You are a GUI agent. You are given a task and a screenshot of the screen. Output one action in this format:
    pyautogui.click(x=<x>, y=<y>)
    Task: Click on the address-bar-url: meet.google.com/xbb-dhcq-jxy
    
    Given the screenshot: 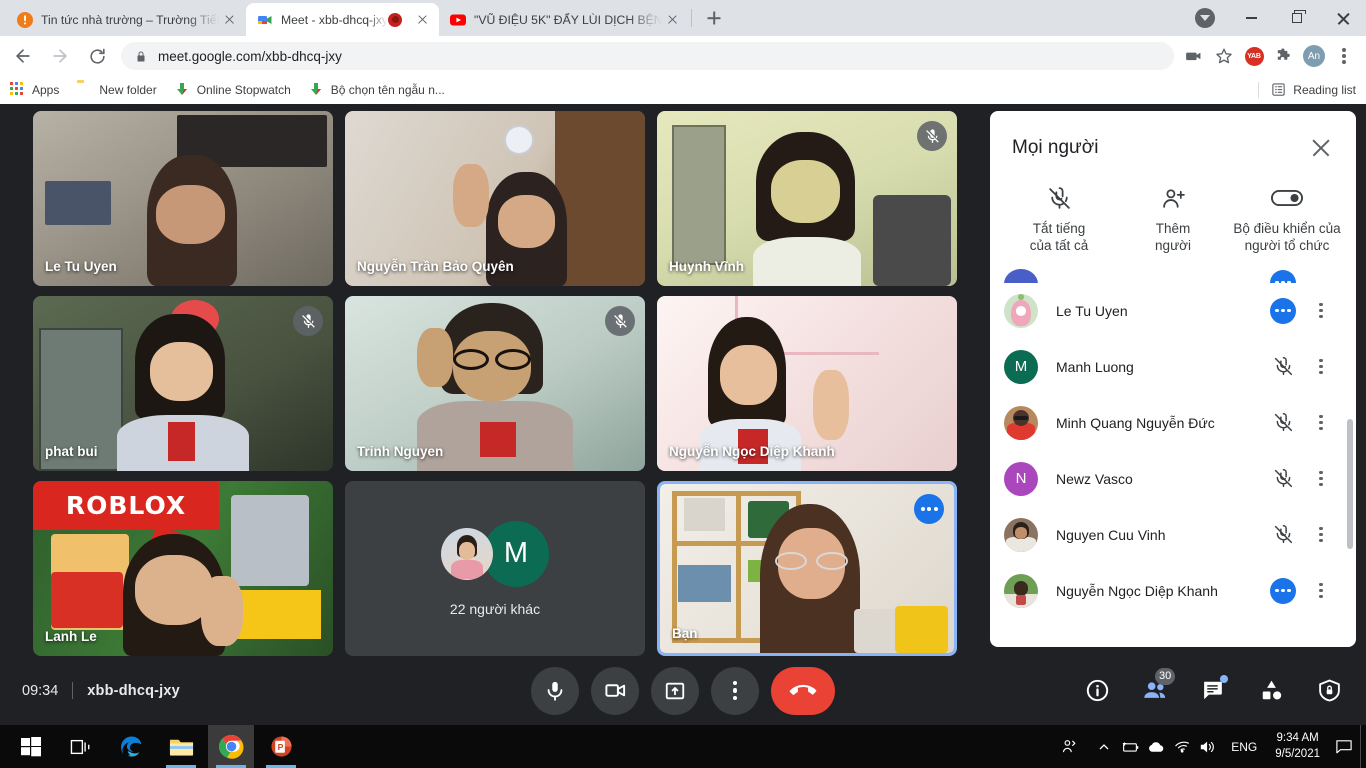 What is the action you would take?
    pyautogui.click(x=250, y=56)
    